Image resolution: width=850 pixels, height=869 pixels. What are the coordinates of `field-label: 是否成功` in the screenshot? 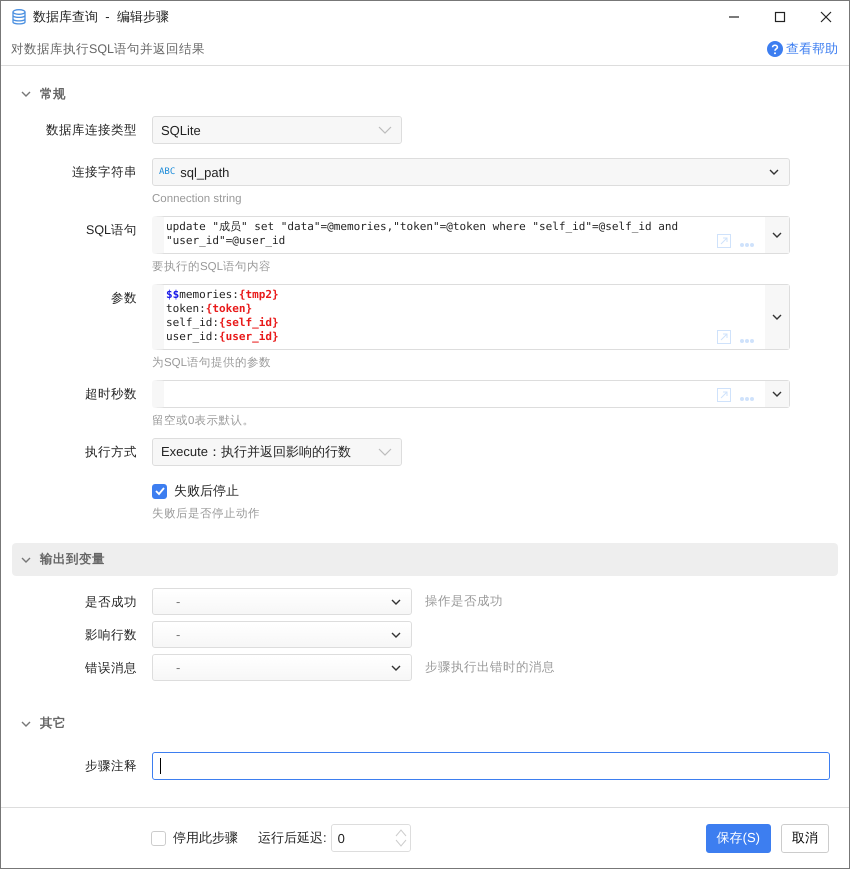 It's located at (111, 602).